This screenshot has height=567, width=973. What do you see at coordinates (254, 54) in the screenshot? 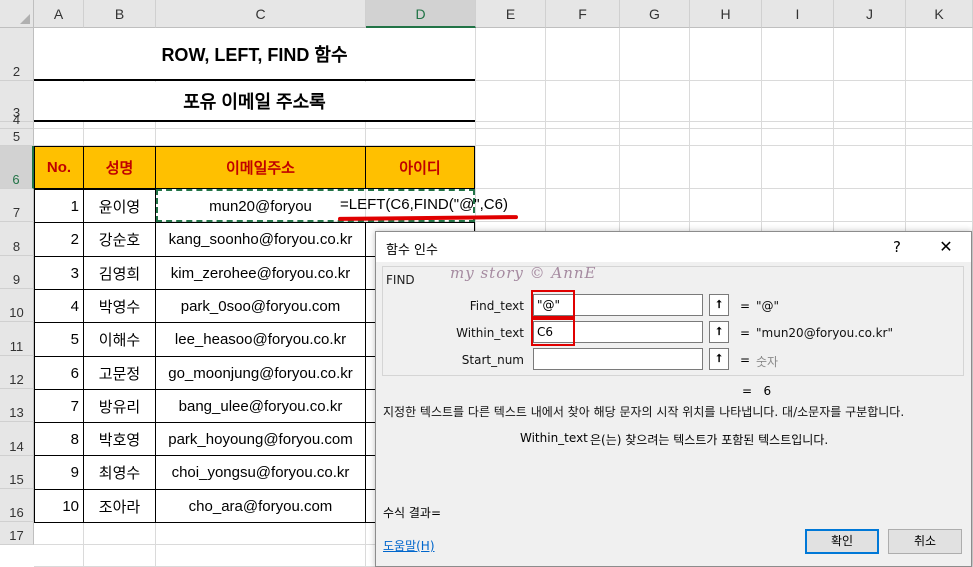
I see `title-cell-1: ROW, LEFT, FIND 함수` at bounding box center [254, 54].